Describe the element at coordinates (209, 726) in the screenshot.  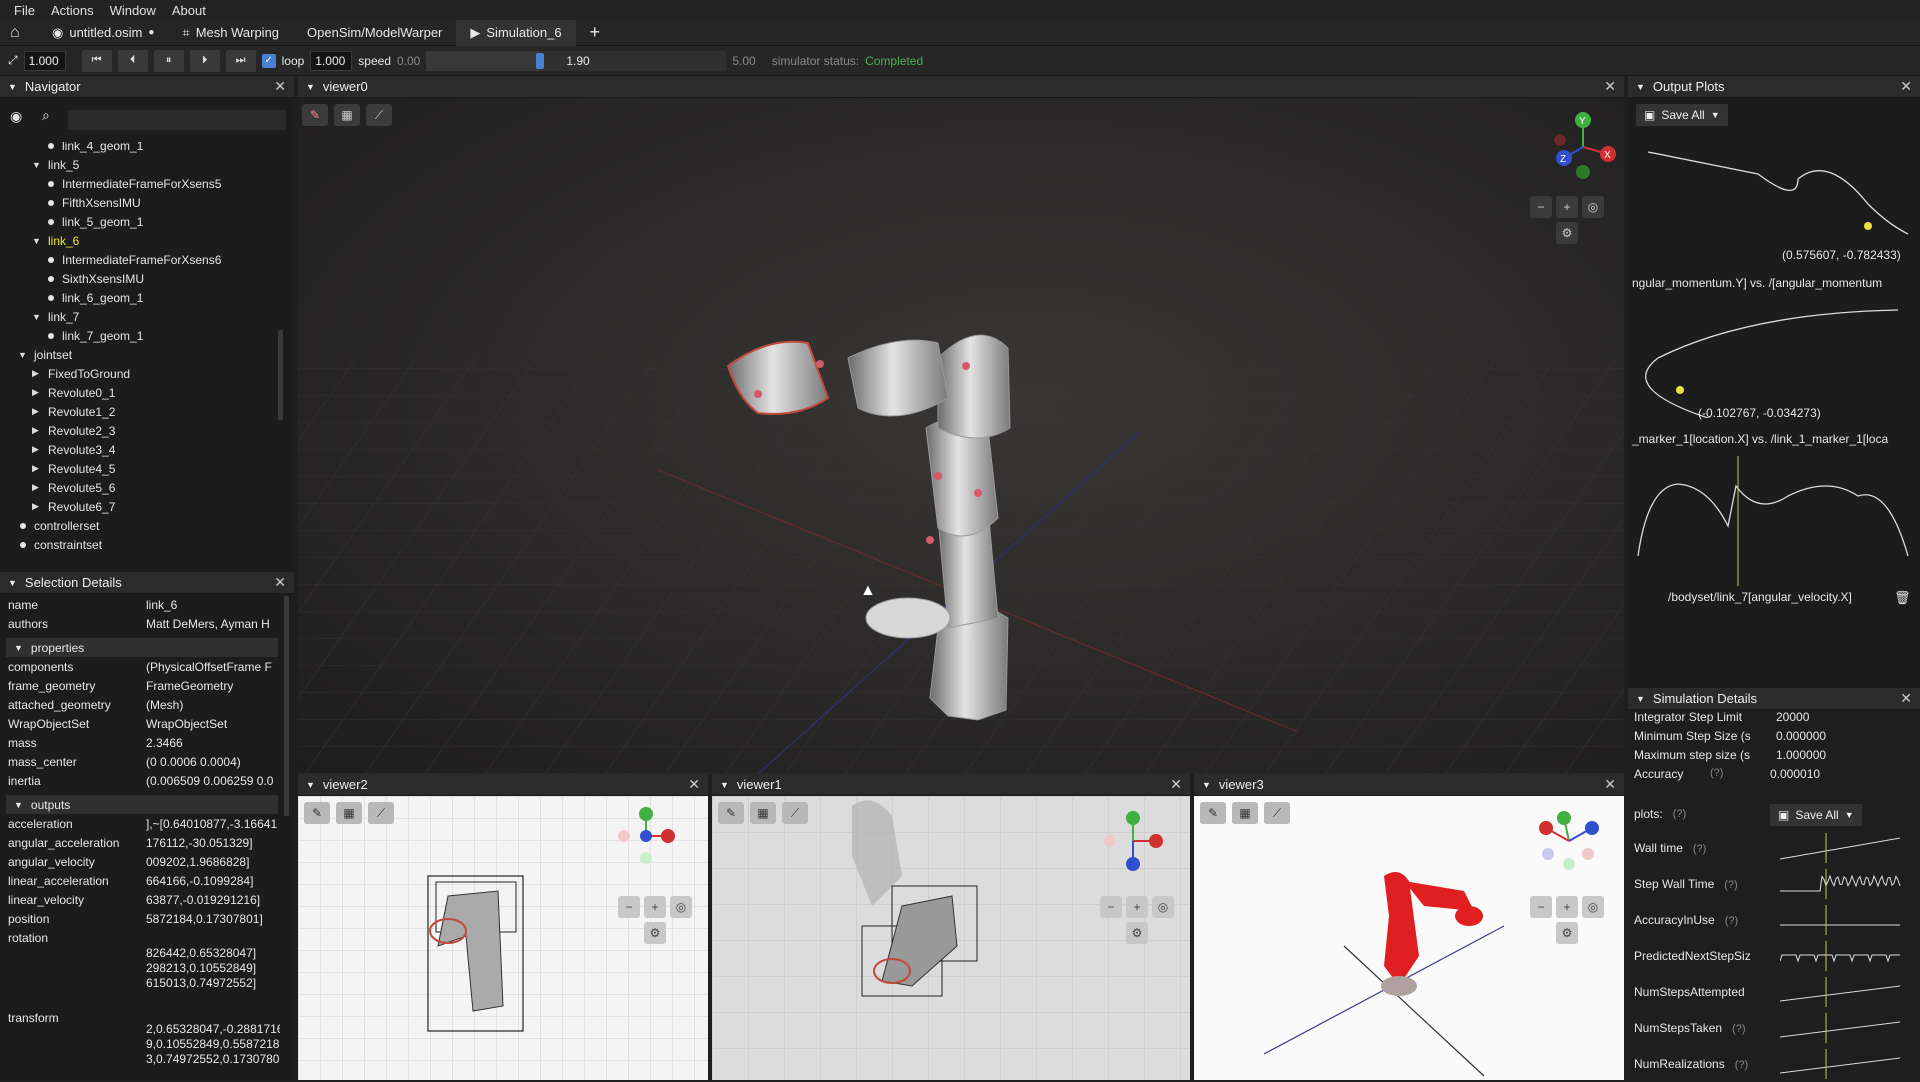
I see `property-value: WrapObjectSet` at that location.